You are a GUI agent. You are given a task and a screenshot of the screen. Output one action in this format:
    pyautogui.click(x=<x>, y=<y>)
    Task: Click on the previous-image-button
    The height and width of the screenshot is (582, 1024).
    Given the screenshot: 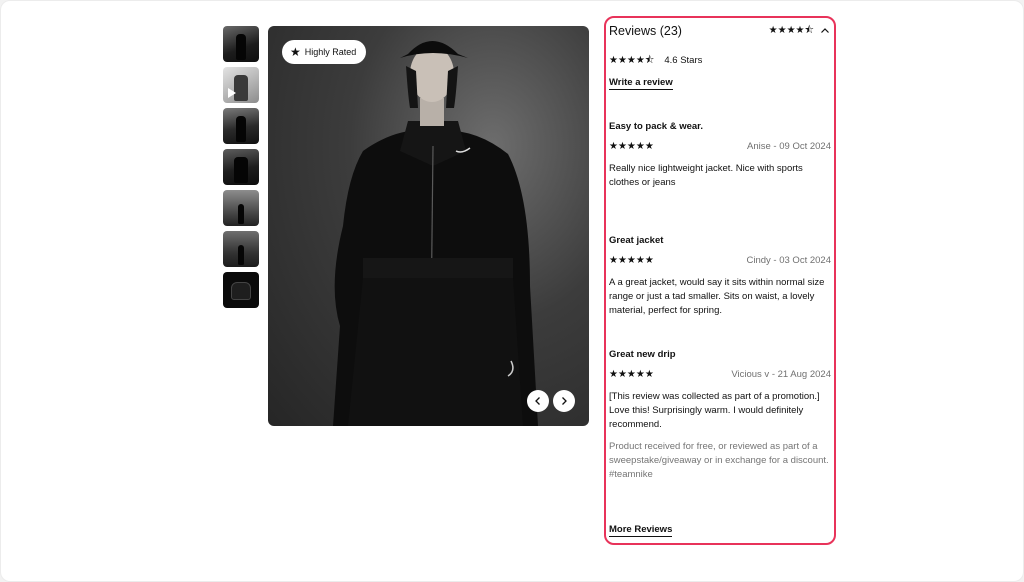 What is the action you would take?
    pyautogui.click(x=538, y=401)
    